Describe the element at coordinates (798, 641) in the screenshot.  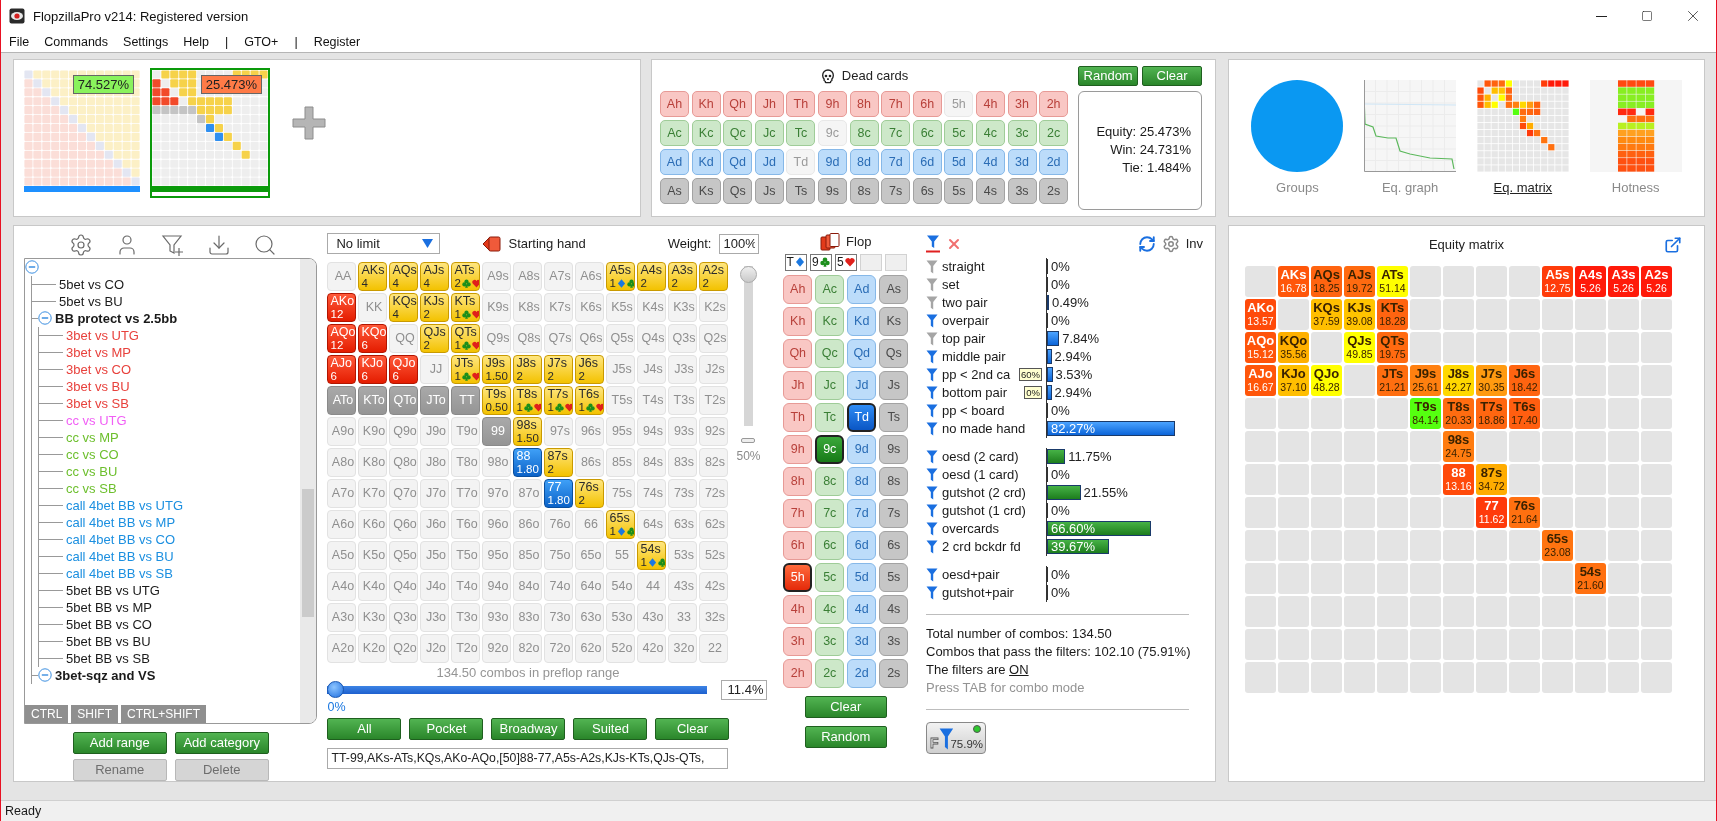
I see `flop-card: 3h` at that location.